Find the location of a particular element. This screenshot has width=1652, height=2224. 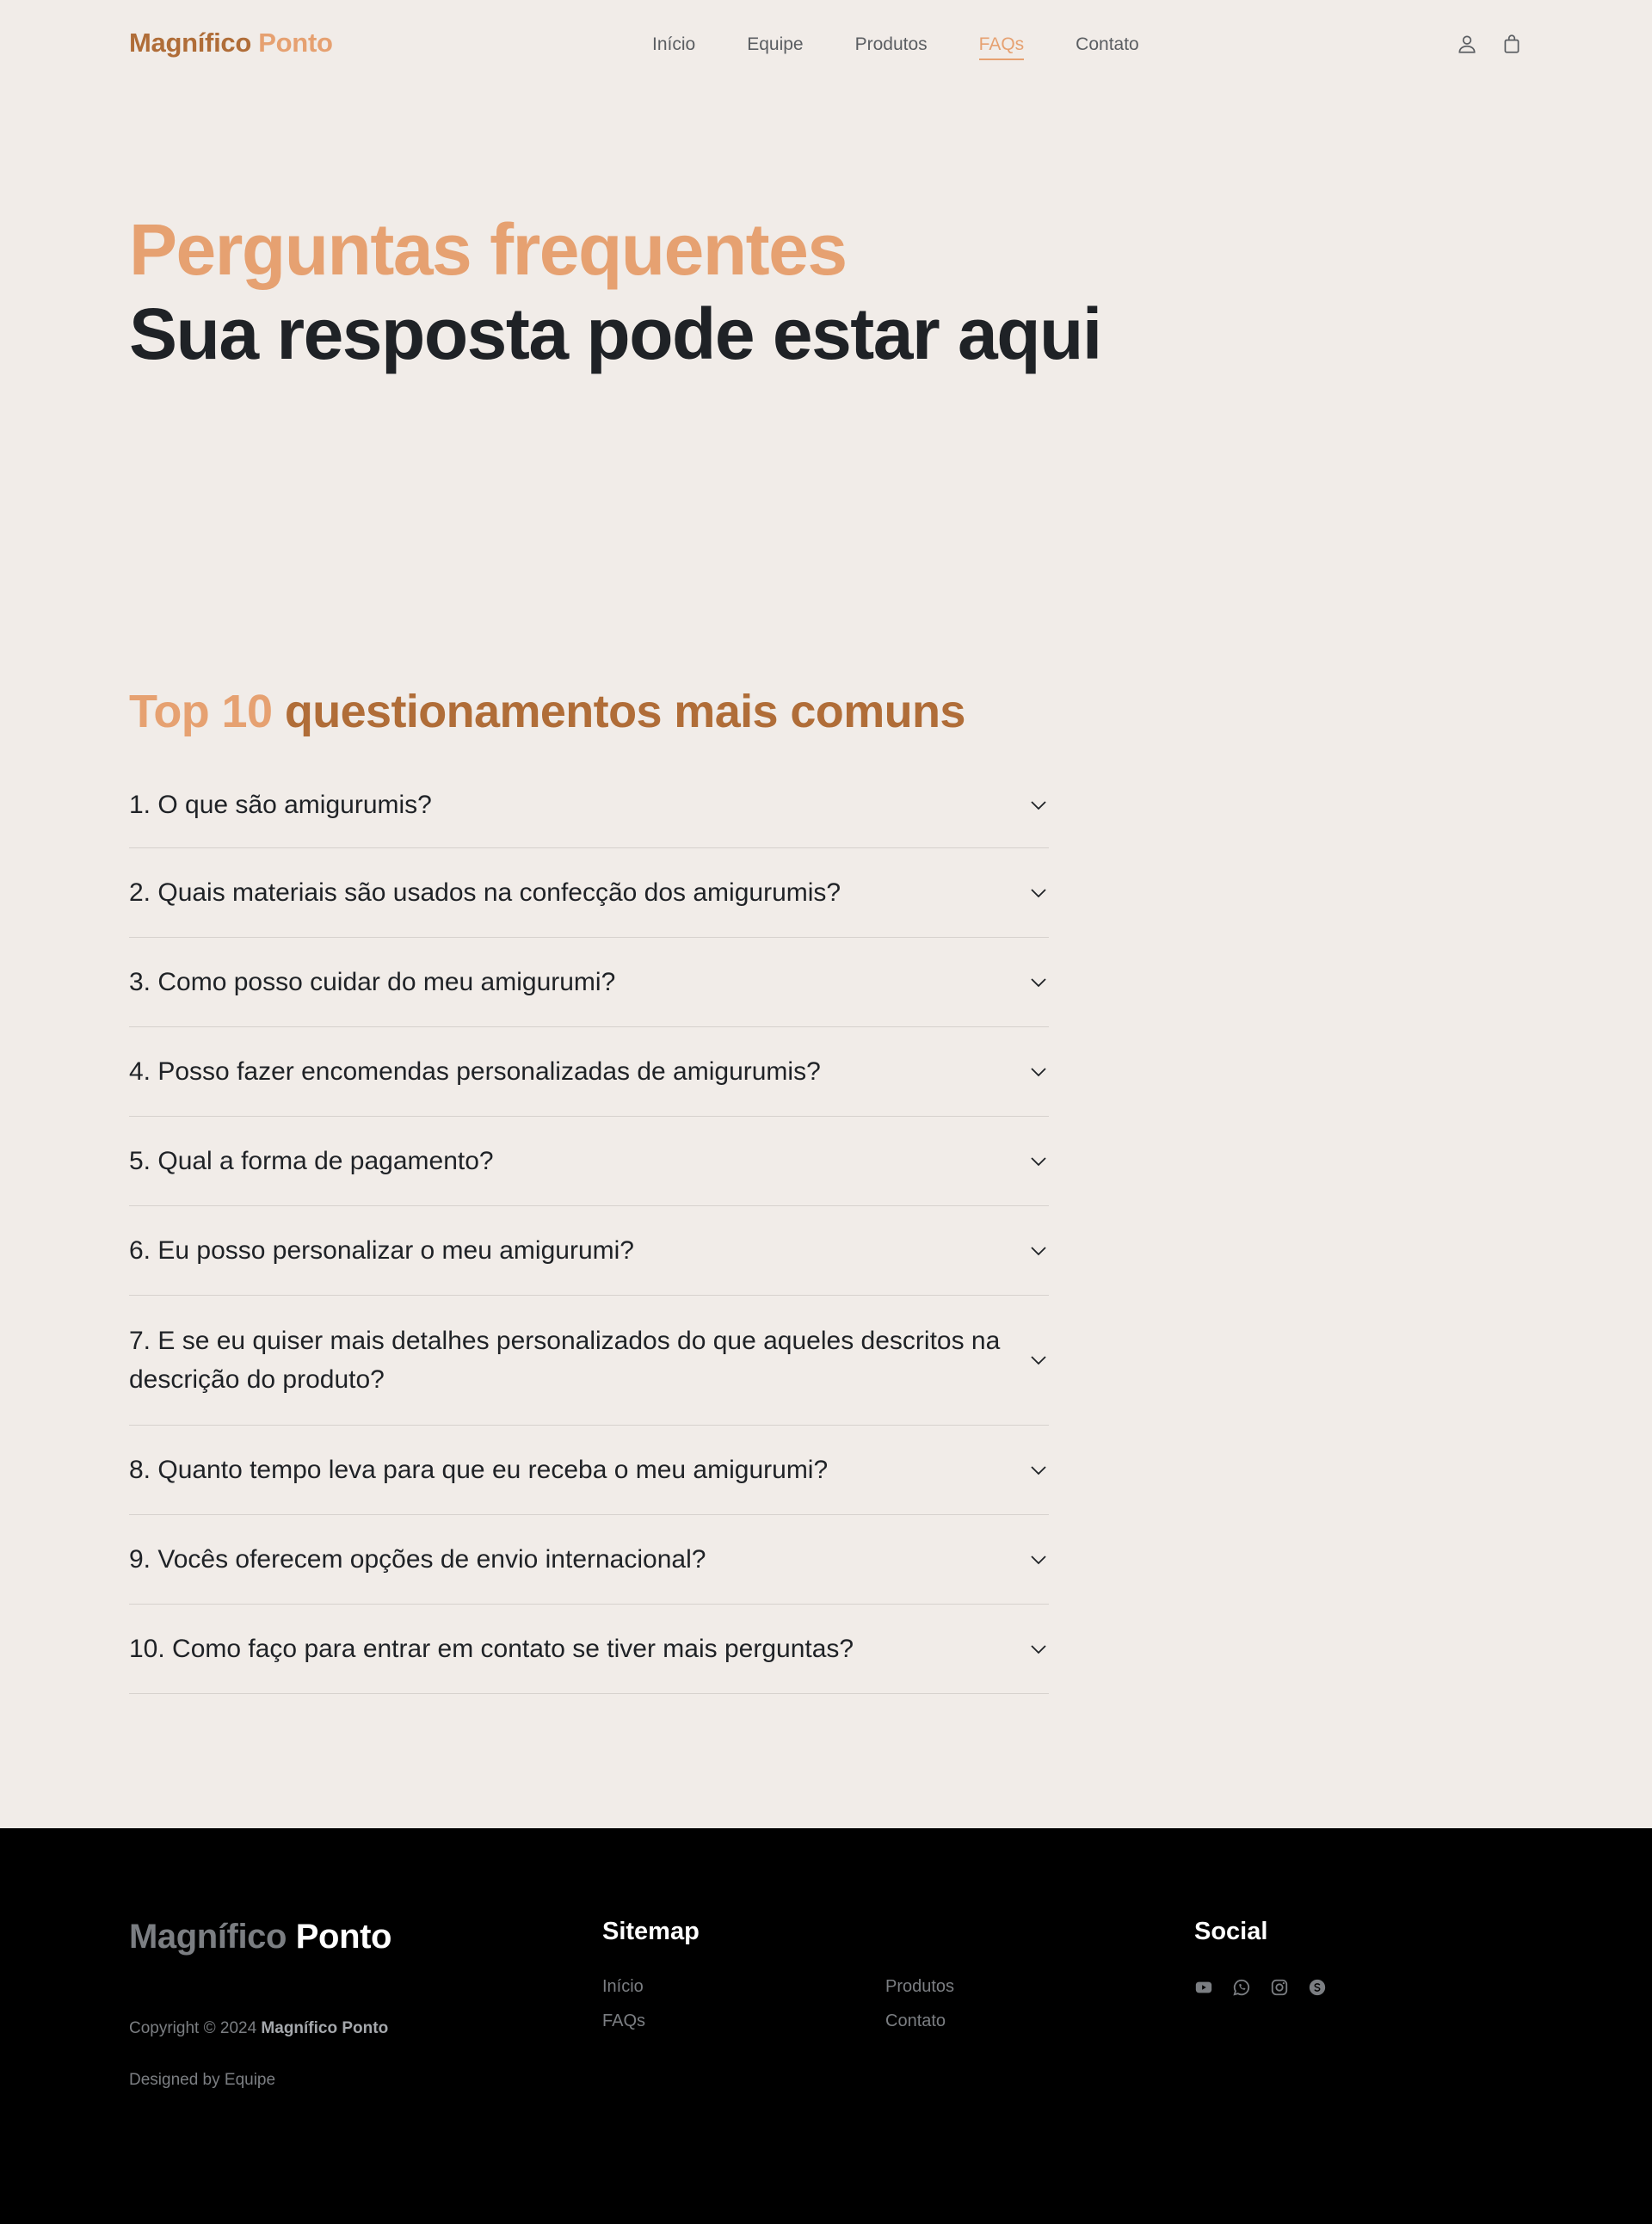

nav-link-produtos: Produtos is located at coordinates (891, 47).